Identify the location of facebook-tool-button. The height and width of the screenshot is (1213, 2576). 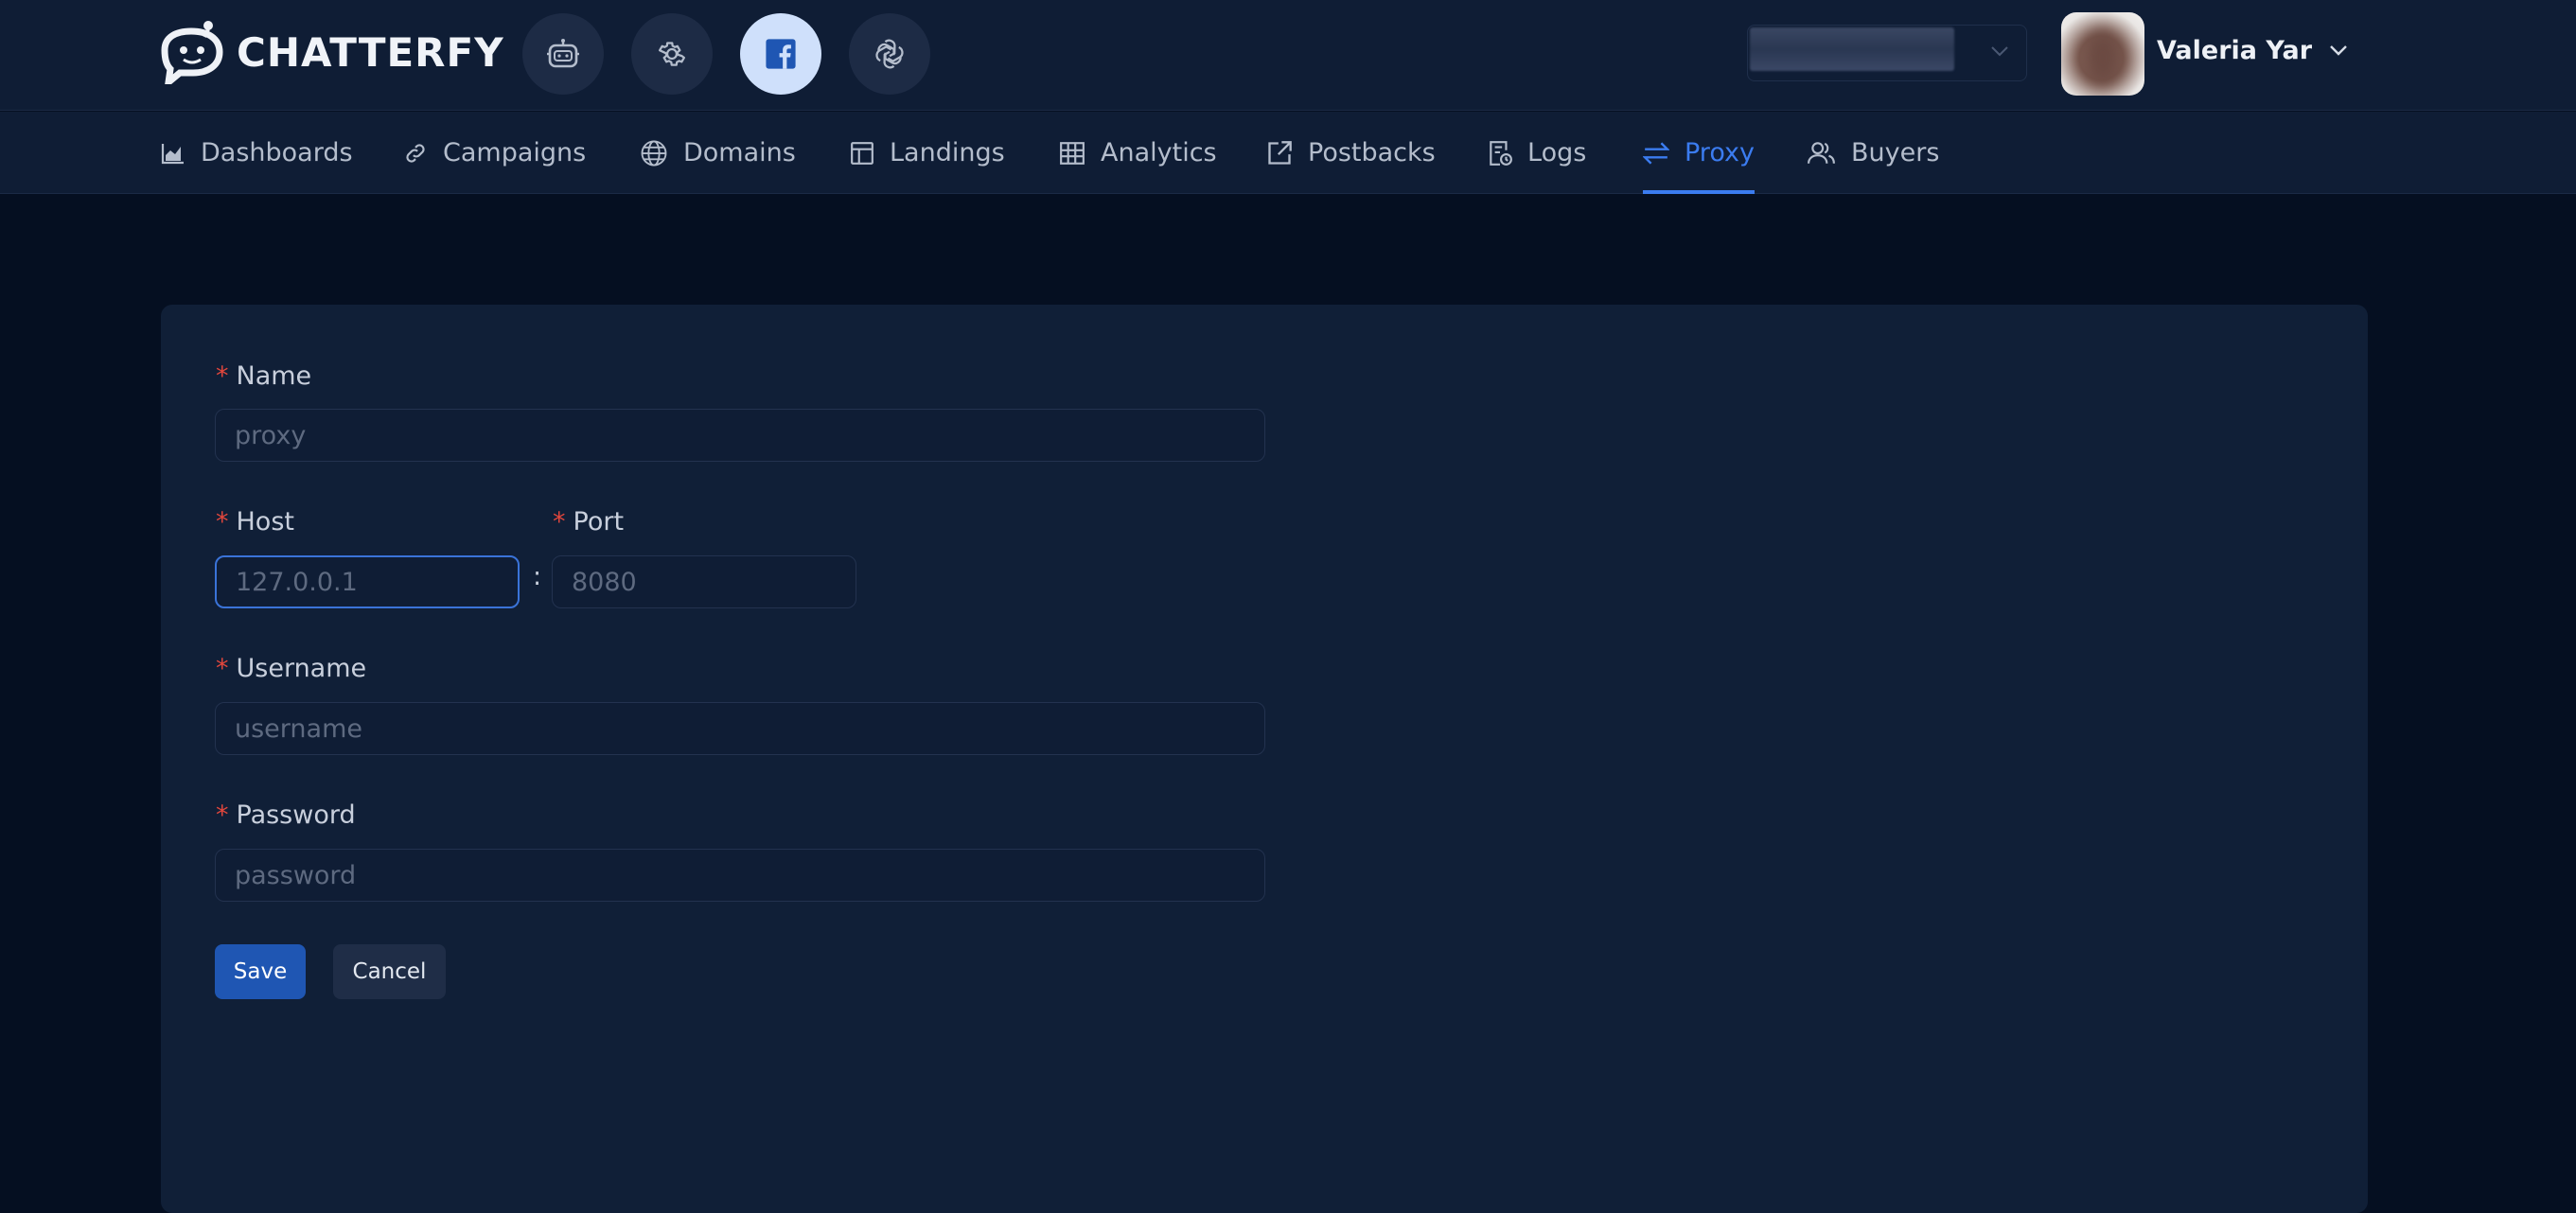
(780, 54).